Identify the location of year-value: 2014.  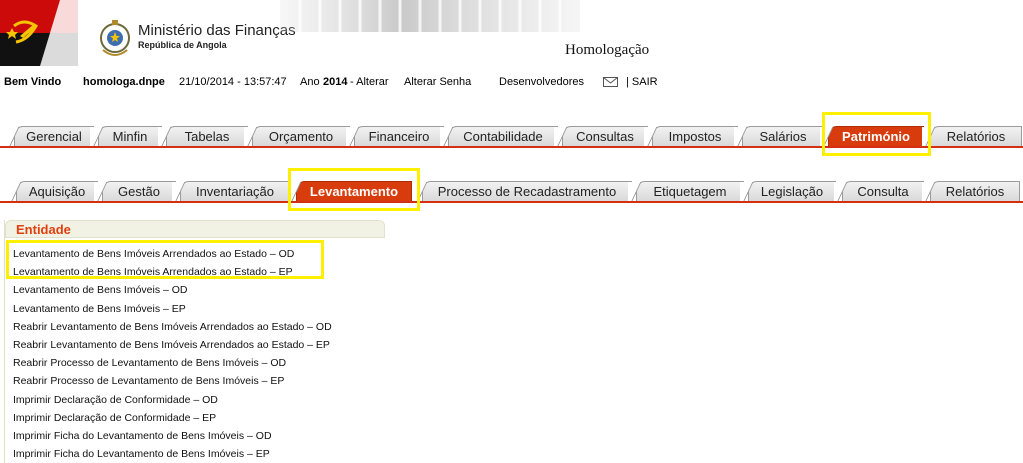
(335, 82).